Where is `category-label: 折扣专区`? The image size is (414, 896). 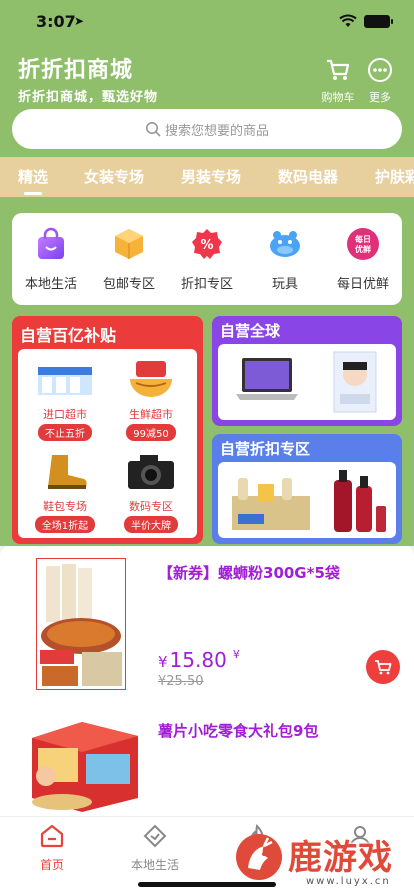
category-label: 折扣专区 is located at coordinates (206, 284).